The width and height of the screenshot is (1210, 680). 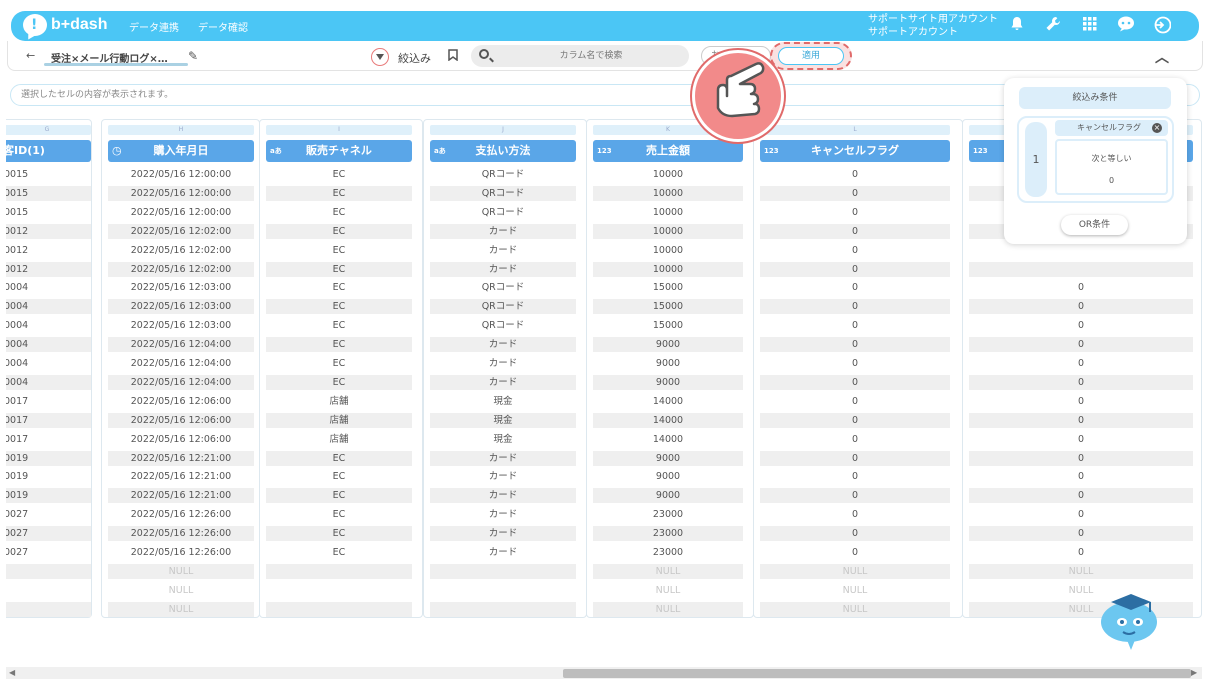 What do you see at coordinates (181, 151) in the screenshot?
I see `column-header: ◷ 購入年月日` at bounding box center [181, 151].